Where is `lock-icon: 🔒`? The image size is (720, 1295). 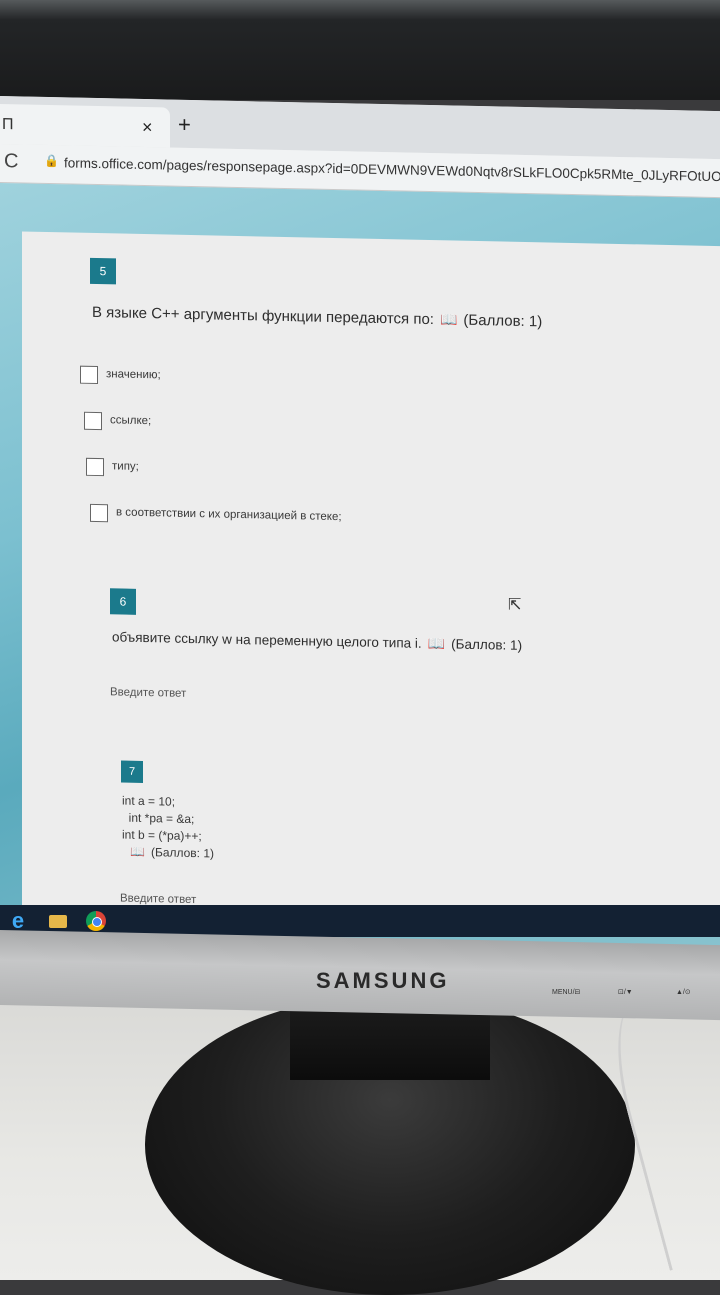
lock-icon: 🔒 is located at coordinates (51, 161).